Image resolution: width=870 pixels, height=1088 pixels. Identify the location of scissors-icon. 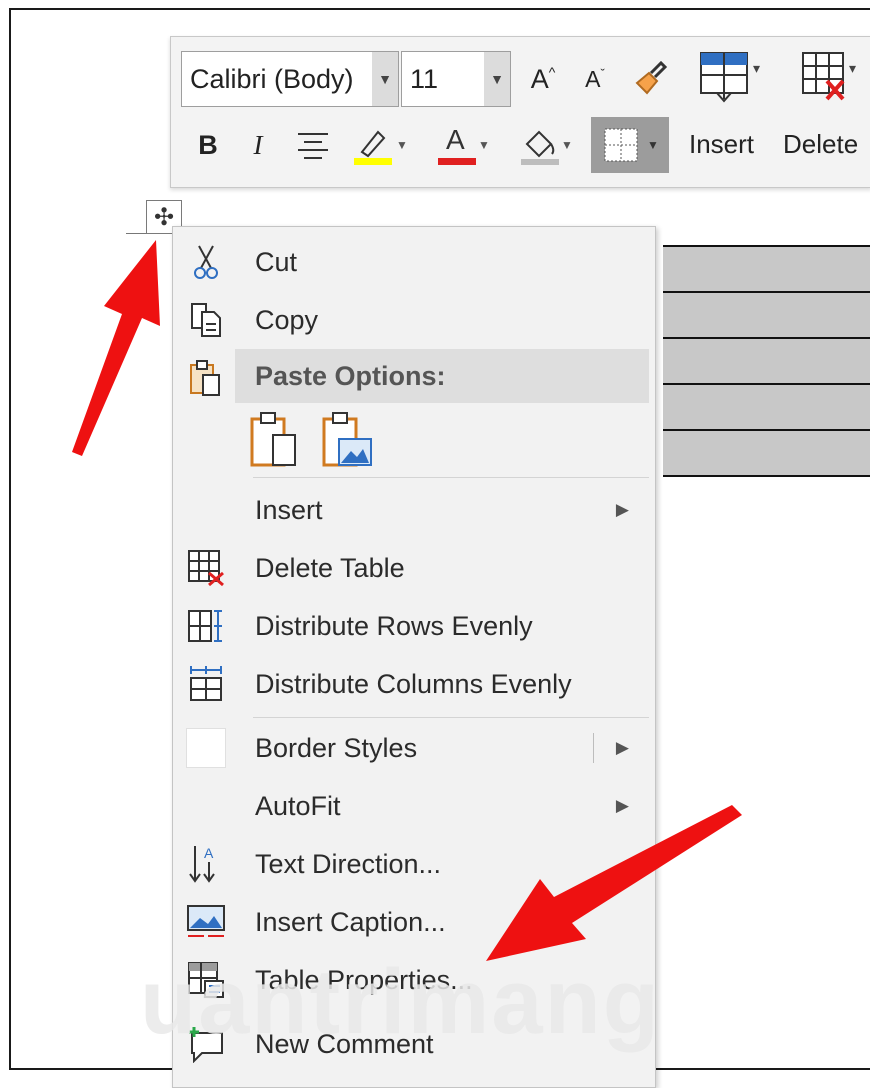
(206, 262).